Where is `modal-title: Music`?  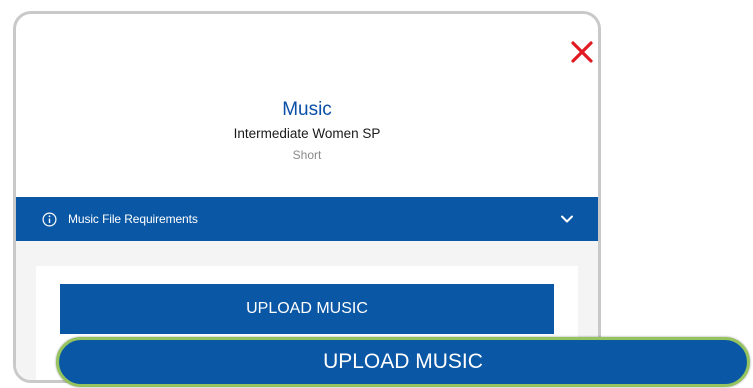 modal-title: Music is located at coordinates (307, 109).